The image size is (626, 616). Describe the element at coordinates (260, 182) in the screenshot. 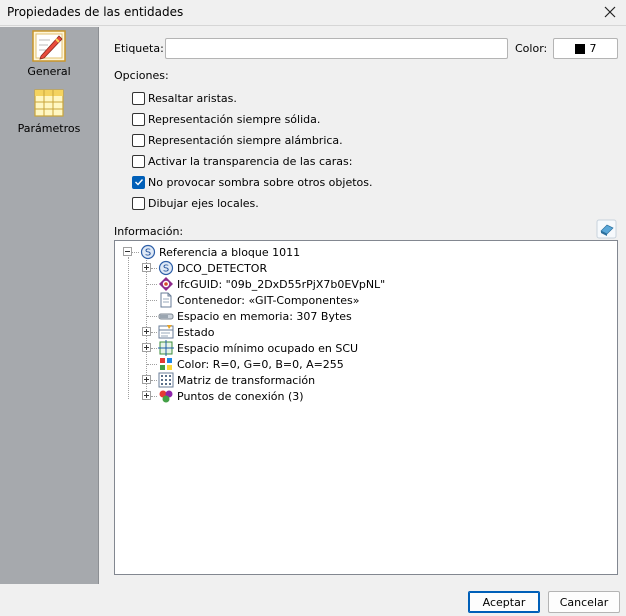

I see `option-label: No provocar sombra sobre otros objetos.` at that location.